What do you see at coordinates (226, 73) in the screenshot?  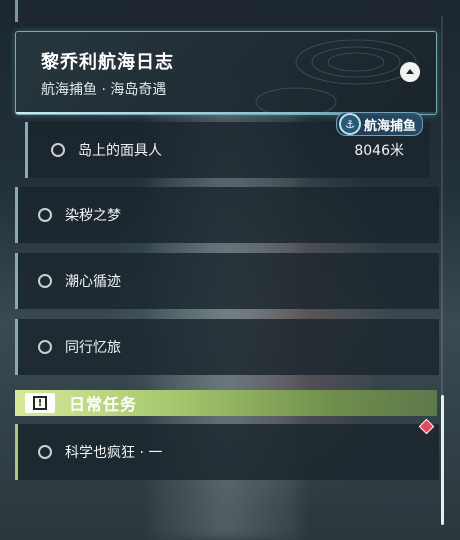 I see `quest-group-header: 黎乔利航海日志 航海捕鱼 · 海岛奇遇` at bounding box center [226, 73].